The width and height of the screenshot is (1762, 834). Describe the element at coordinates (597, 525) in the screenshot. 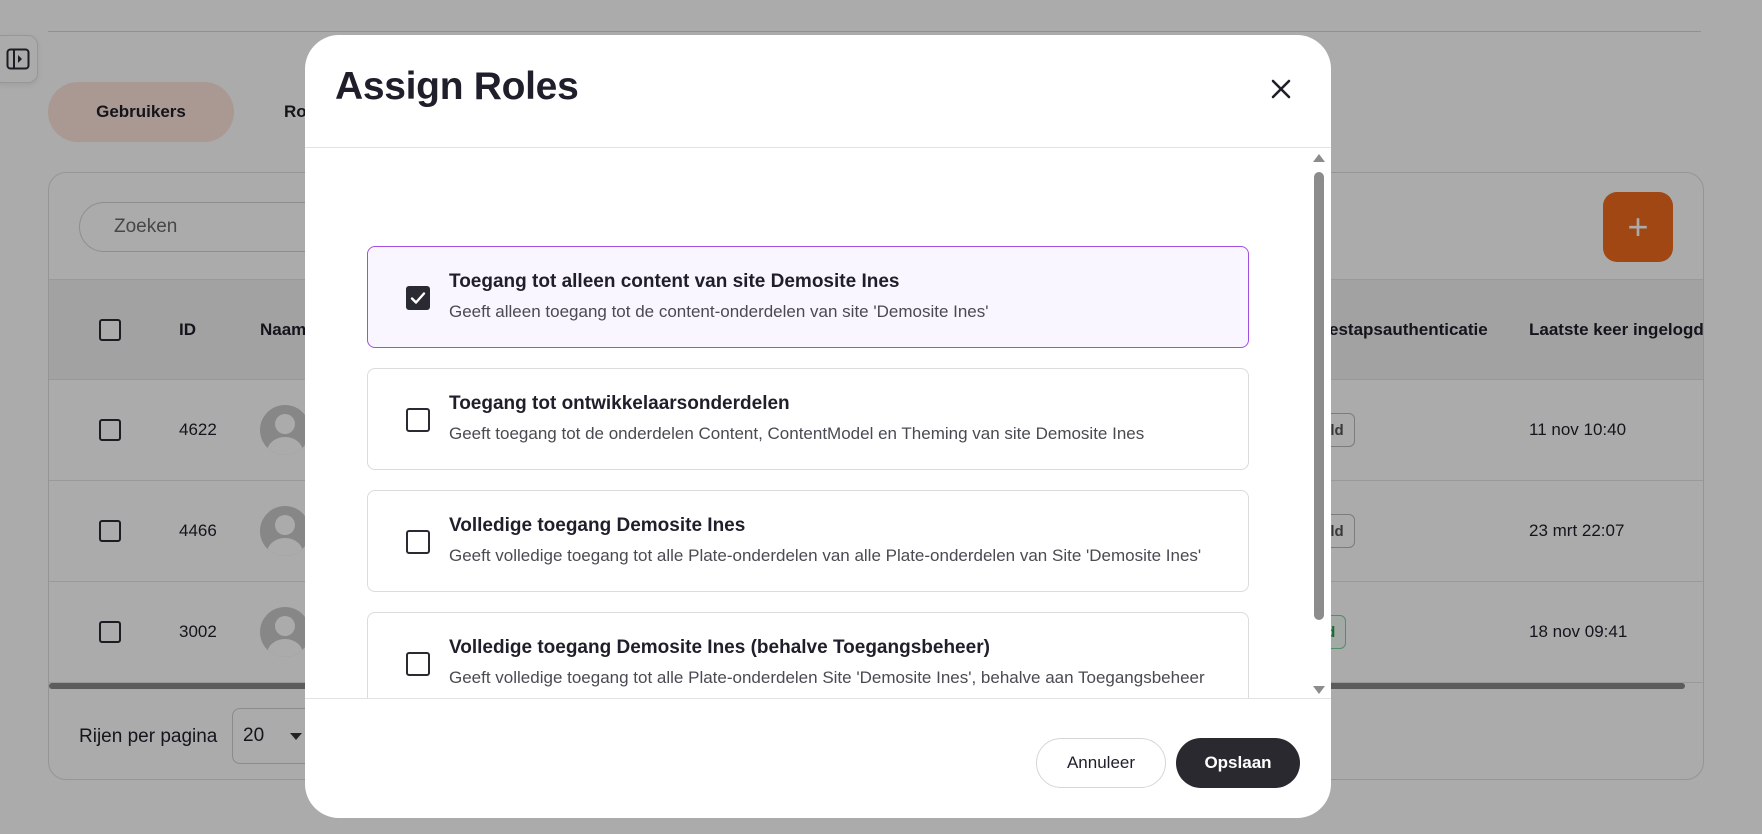

I see `role-name: Volledige toegang Demosite Ines` at that location.